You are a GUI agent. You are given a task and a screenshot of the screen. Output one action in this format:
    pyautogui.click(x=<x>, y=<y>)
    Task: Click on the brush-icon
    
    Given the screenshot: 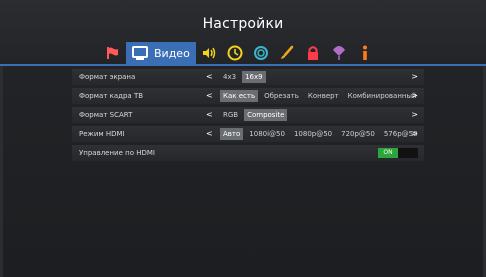 What is the action you would take?
    pyautogui.click(x=287, y=52)
    